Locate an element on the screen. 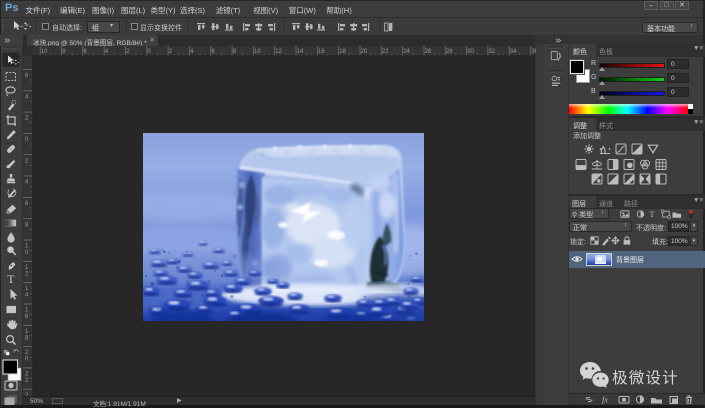  svg-text: 18 is located at coordinates (342, 52).